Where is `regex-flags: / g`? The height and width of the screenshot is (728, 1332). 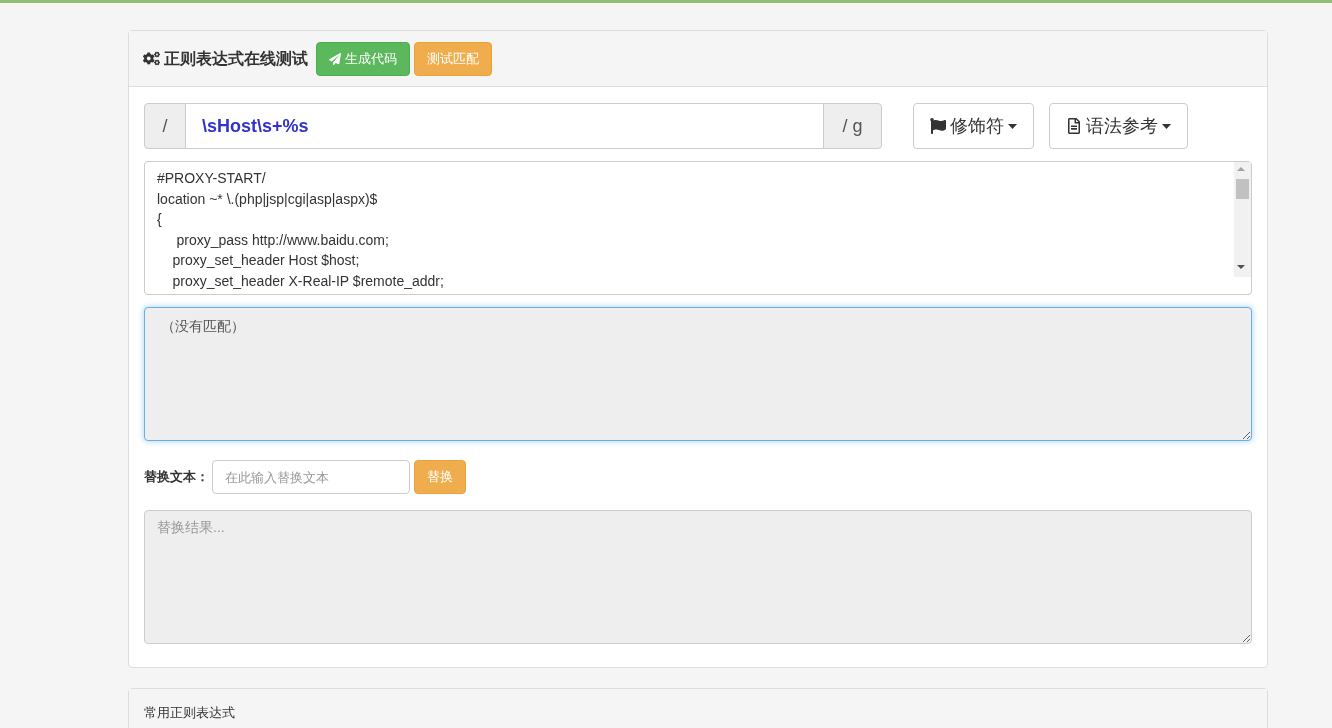
regex-flags: / g is located at coordinates (852, 126).